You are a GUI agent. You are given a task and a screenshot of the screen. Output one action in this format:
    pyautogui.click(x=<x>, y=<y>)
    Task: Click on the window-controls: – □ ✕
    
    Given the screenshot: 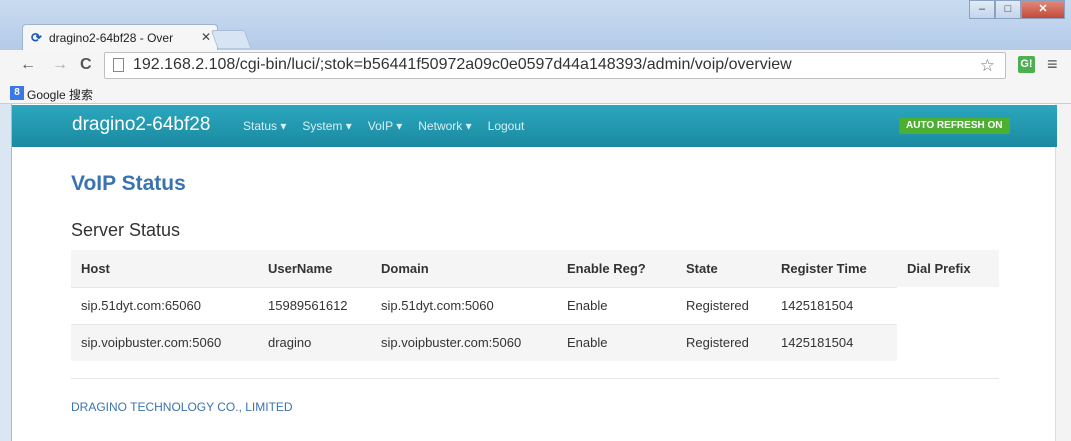 What is the action you would take?
    pyautogui.click(x=1017, y=10)
    